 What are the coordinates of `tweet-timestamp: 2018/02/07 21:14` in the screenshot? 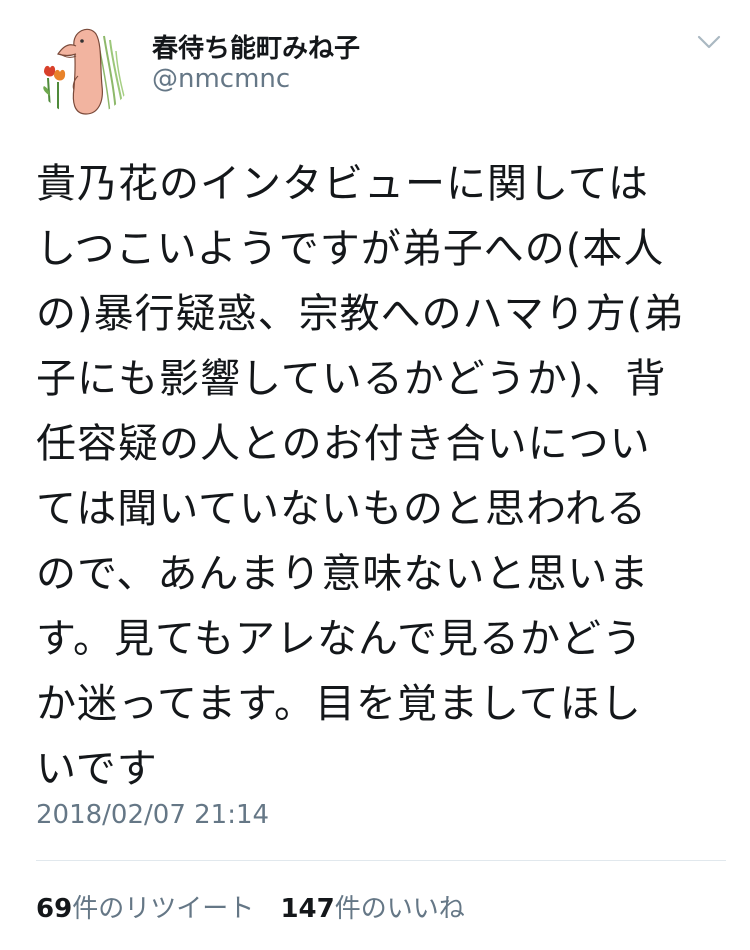 It's located at (152, 815).